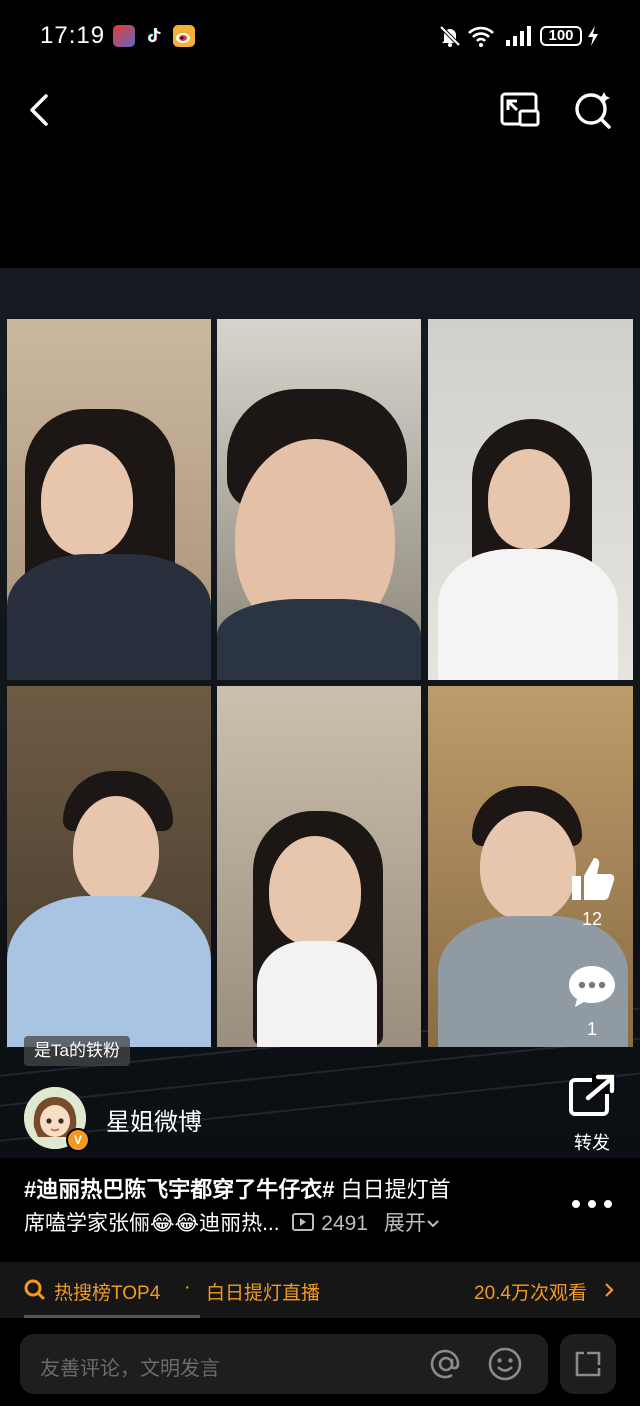 The height and width of the screenshot is (1406, 640). I want to click on like-count: 12, so click(592, 919).